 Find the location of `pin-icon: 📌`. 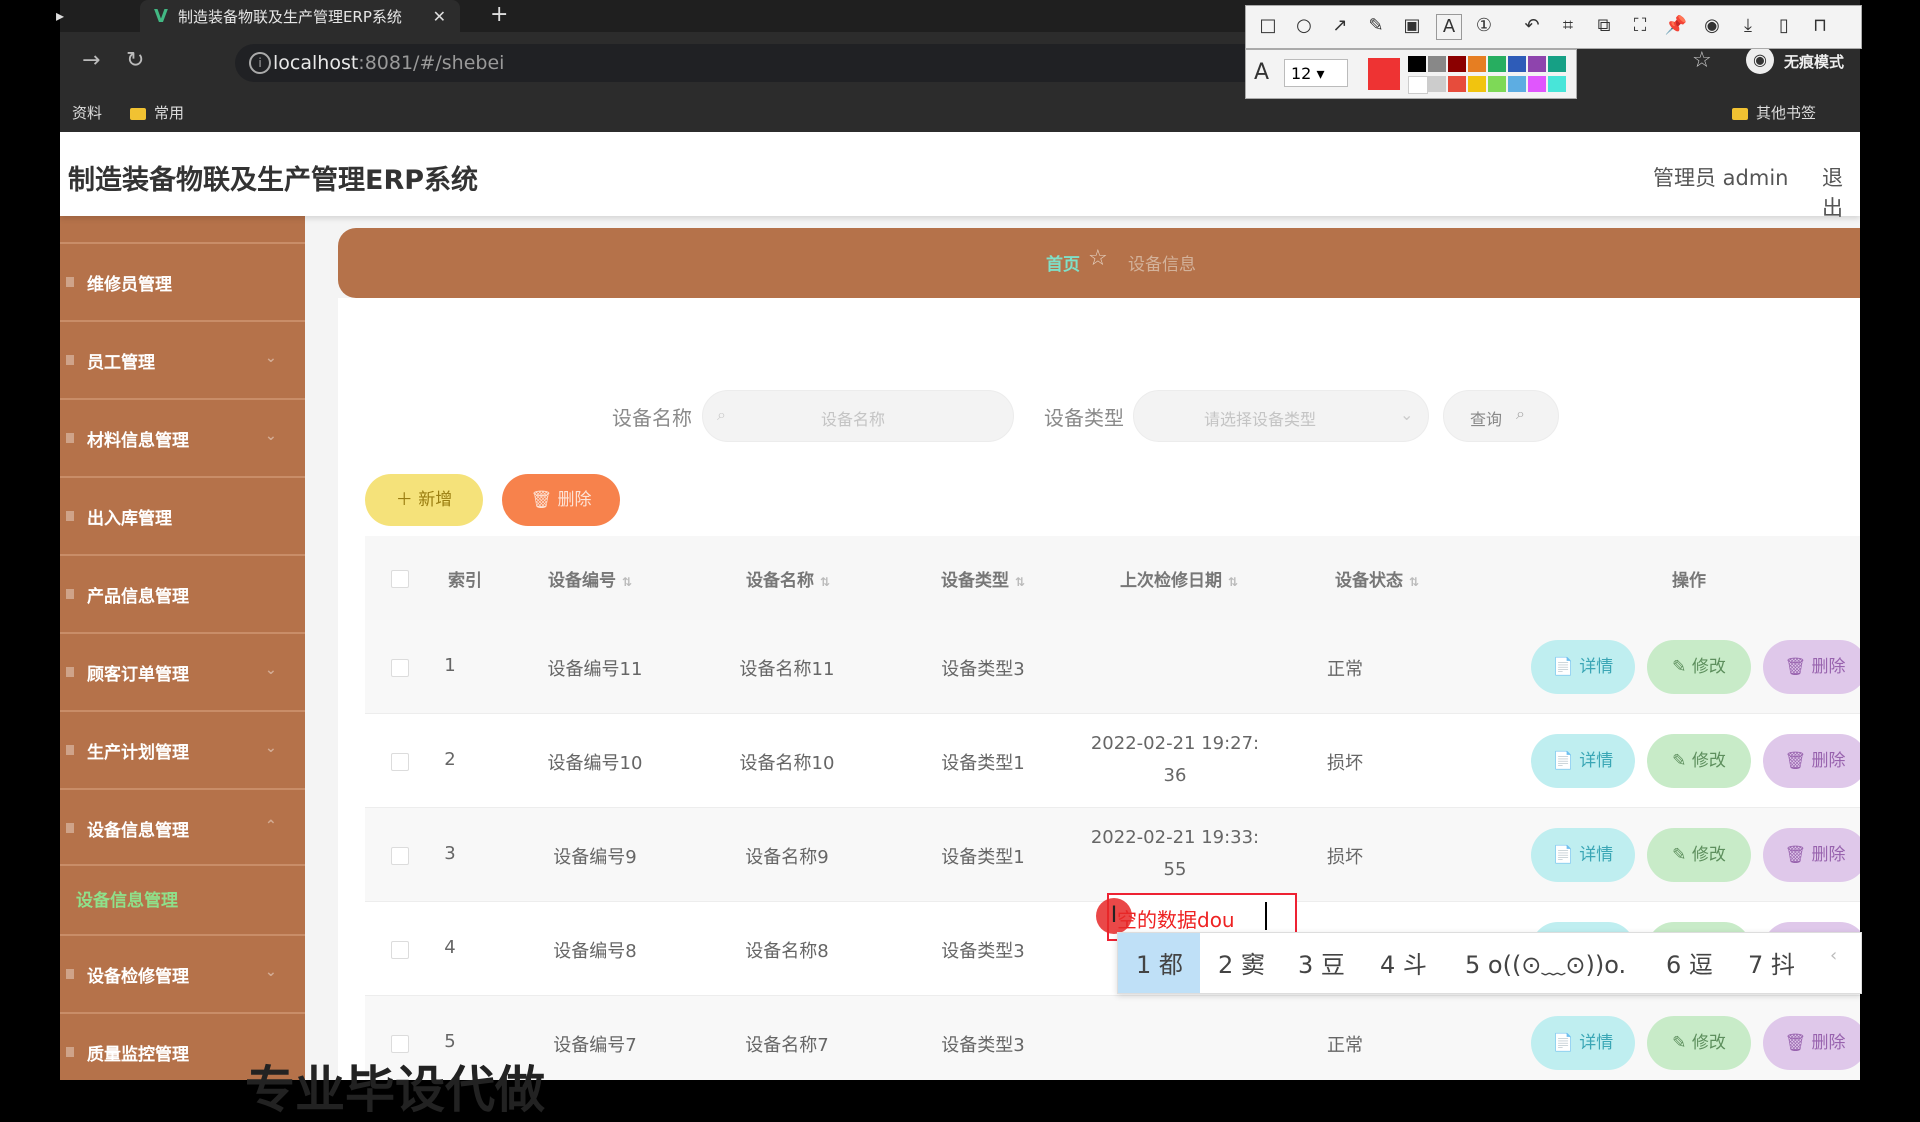

pin-icon: 📌 is located at coordinates (1676, 26).